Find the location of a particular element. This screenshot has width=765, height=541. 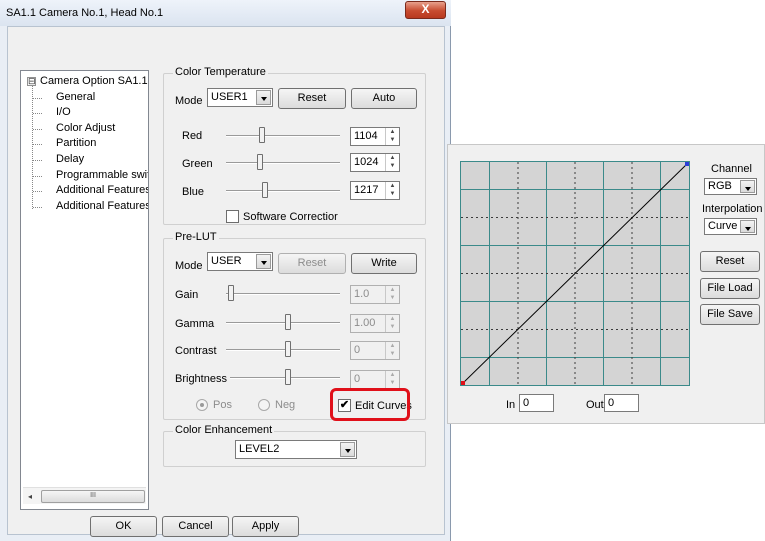

out-value: 0 is located at coordinates (611, 403).